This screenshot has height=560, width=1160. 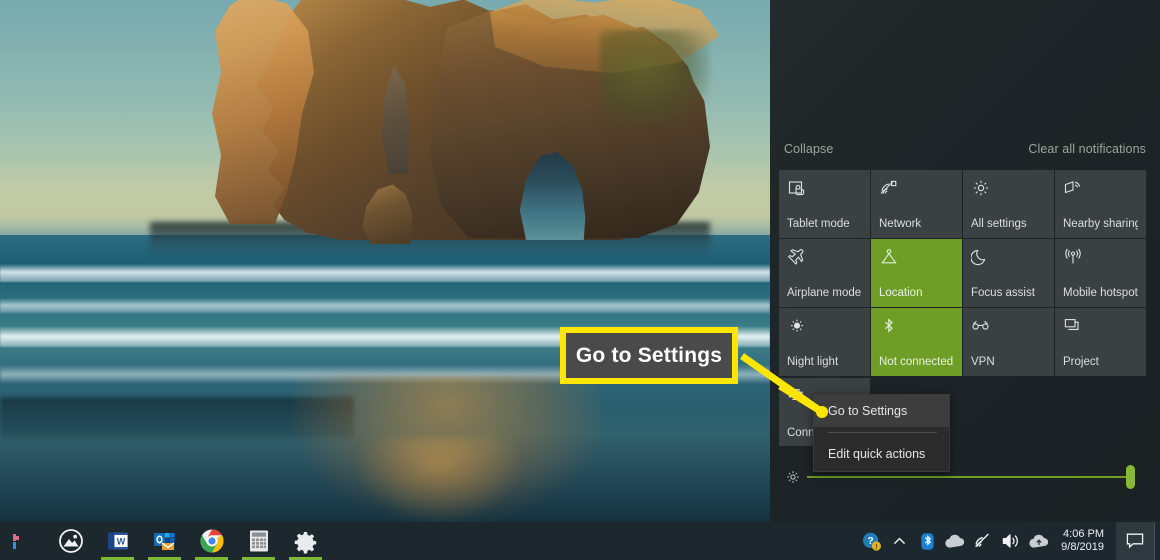 What do you see at coordinates (824, 260) in the screenshot?
I see `airplane-icon` at bounding box center [824, 260].